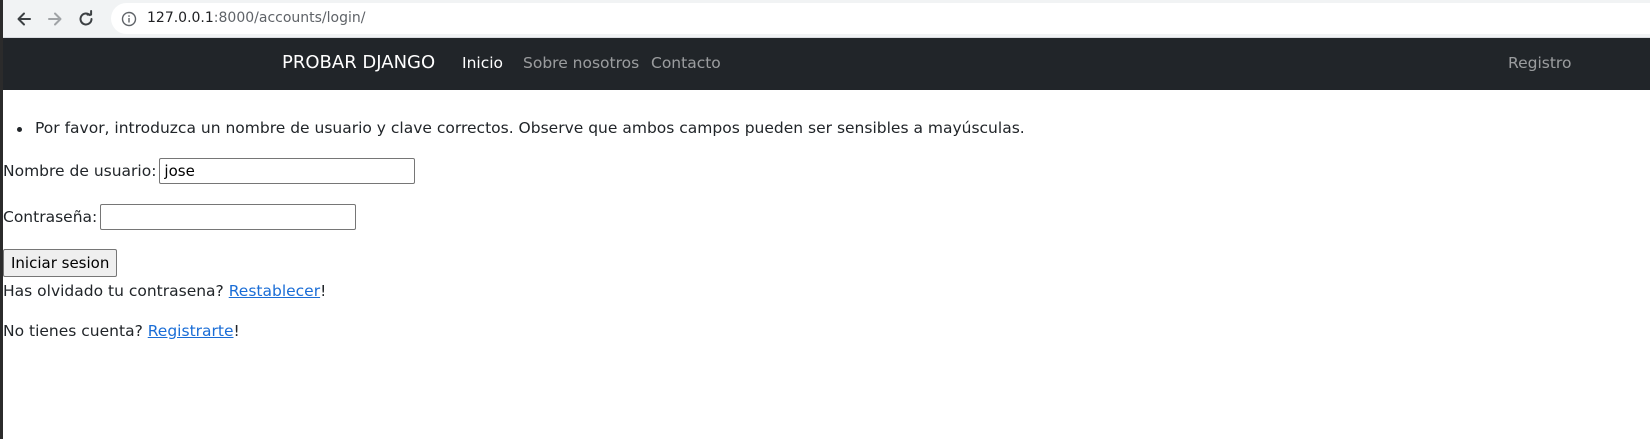 This screenshot has width=1650, height=439. What do you see at coordinates (180, 18) in the screenshot?
I see `url-host: 127.0.0.1` at bounding box center [180, 18].